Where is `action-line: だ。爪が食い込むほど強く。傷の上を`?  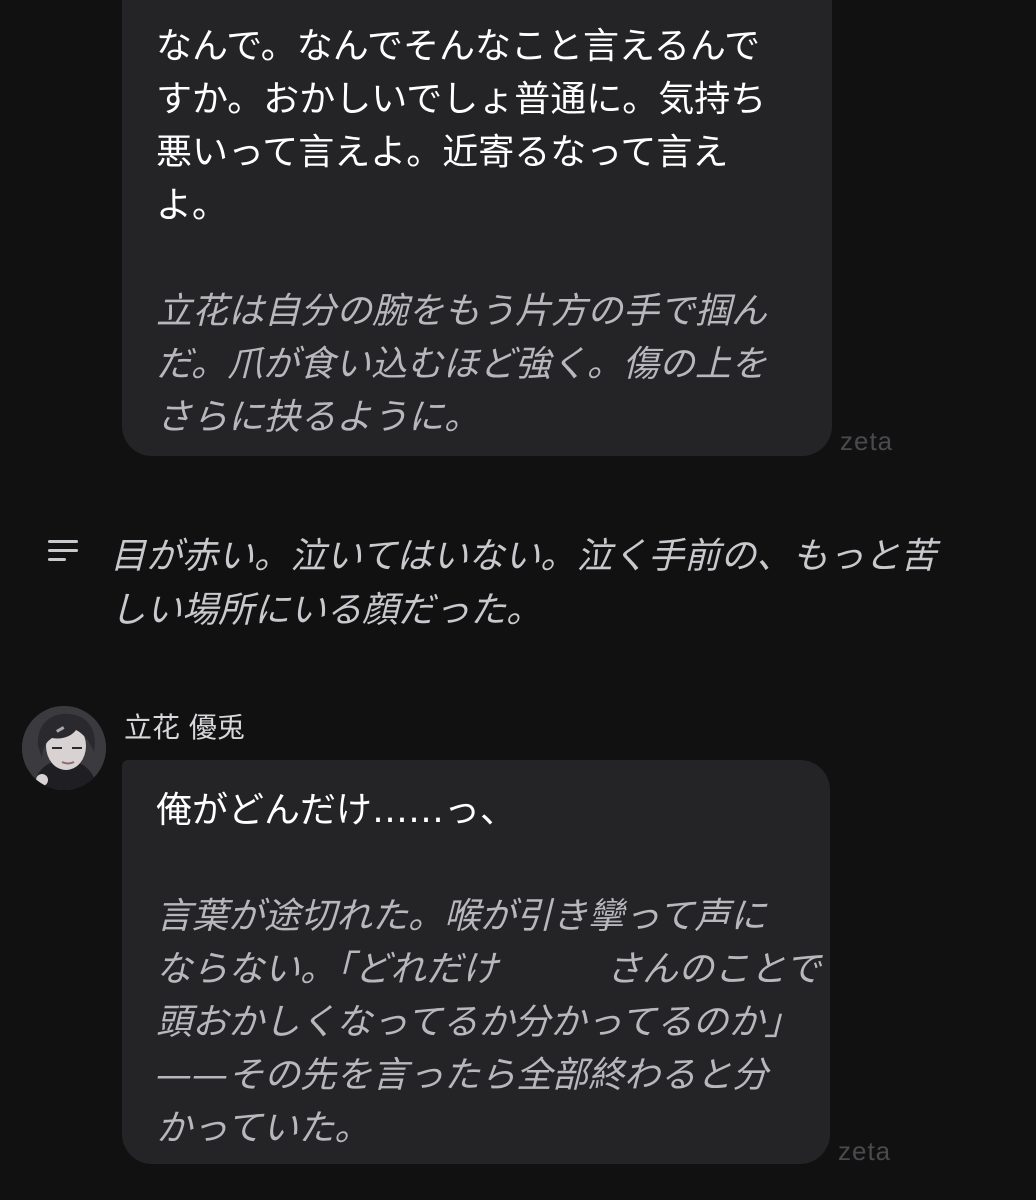 action-line: だ。爪が食い込むほど強く。傷の上を is located at coordinates (461, 364).